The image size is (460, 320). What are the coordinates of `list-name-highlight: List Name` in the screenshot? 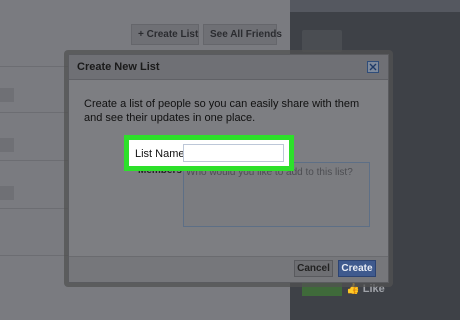 It's located at (209, 153).